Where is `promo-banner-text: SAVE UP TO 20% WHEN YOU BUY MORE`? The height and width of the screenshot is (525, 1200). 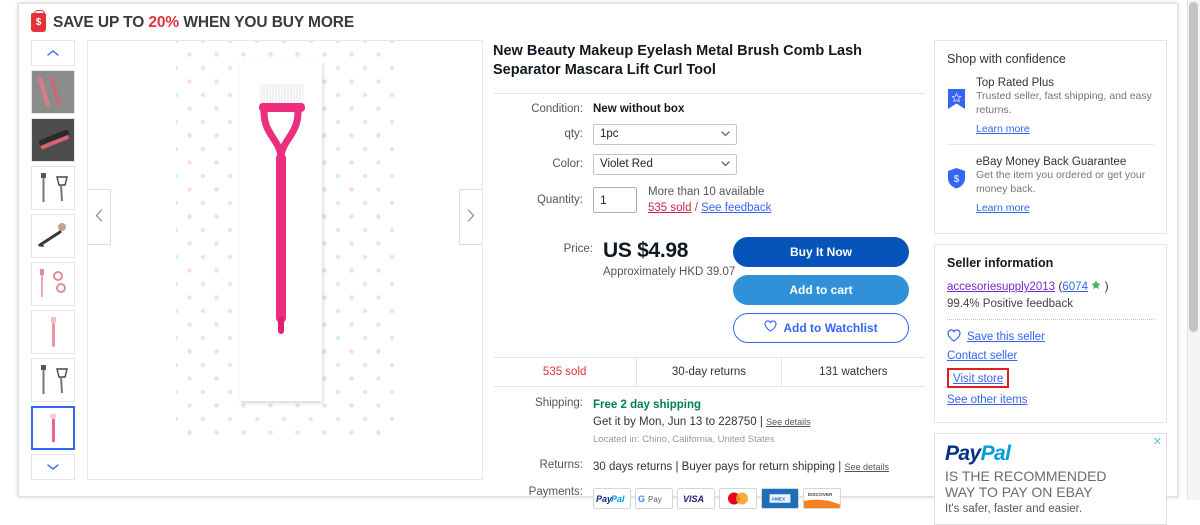 promo-banner-text: SAVE UP TO 20% WHEN YOU BUY MORE is located at coordinates (203, 23).